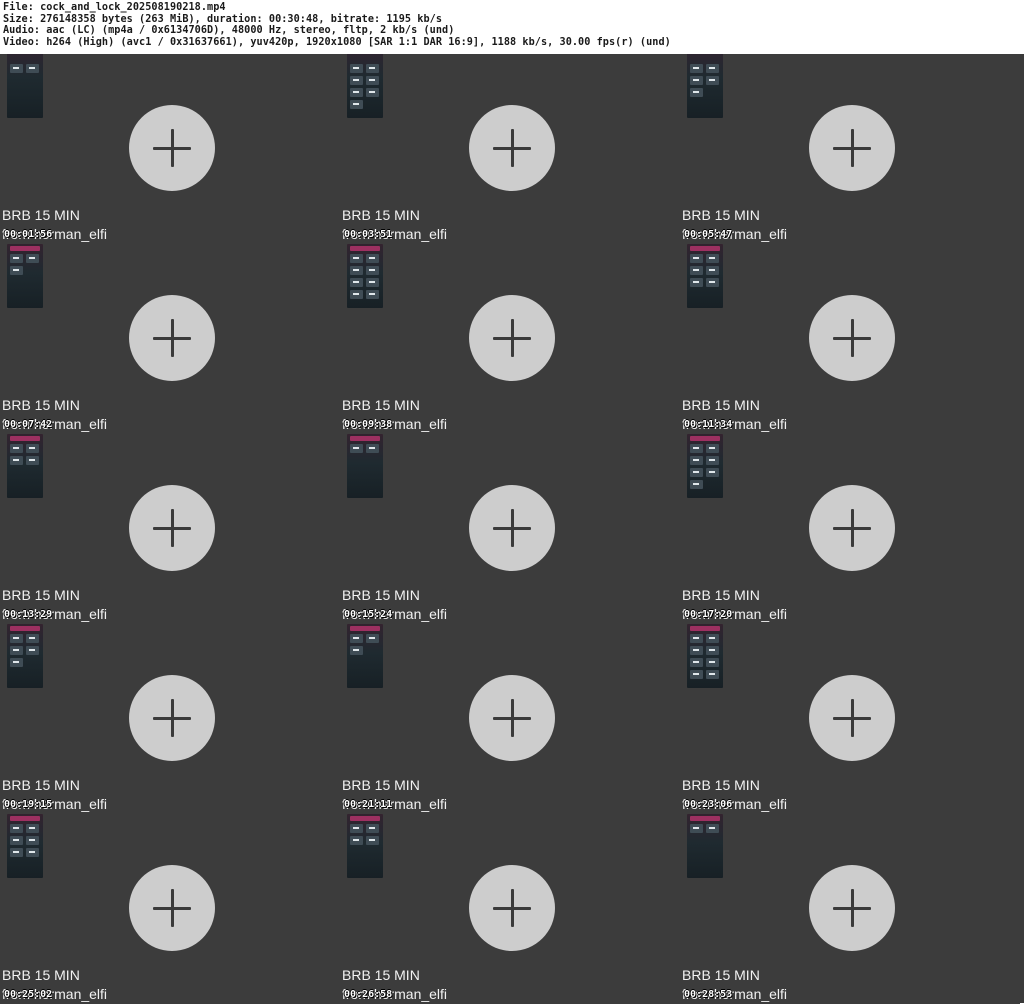 The height and width of the screenshot is (1004, 1024). I want to click on frame-cell: BRB 15 MIN from herman_elfi 00:26:58, so click(510, 909).